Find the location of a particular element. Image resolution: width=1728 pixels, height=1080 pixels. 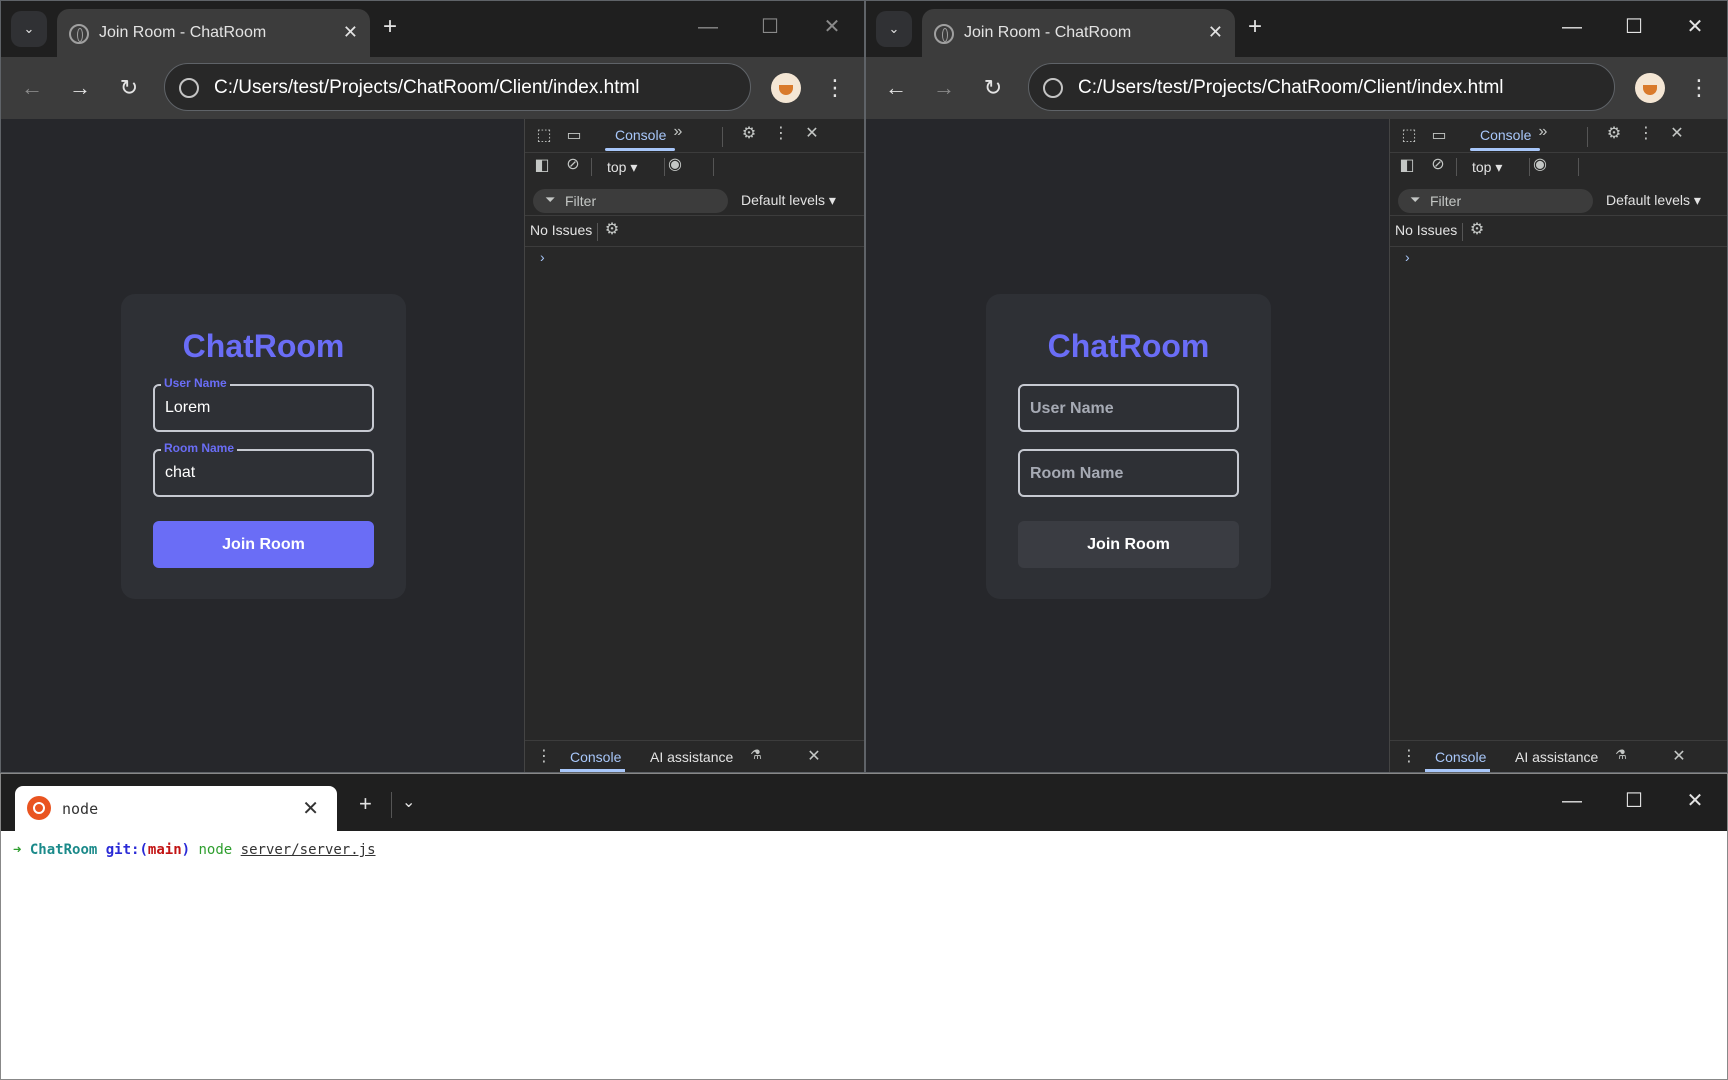

chevron-down-icon: ⌄ is located at coordinates (408, 802).